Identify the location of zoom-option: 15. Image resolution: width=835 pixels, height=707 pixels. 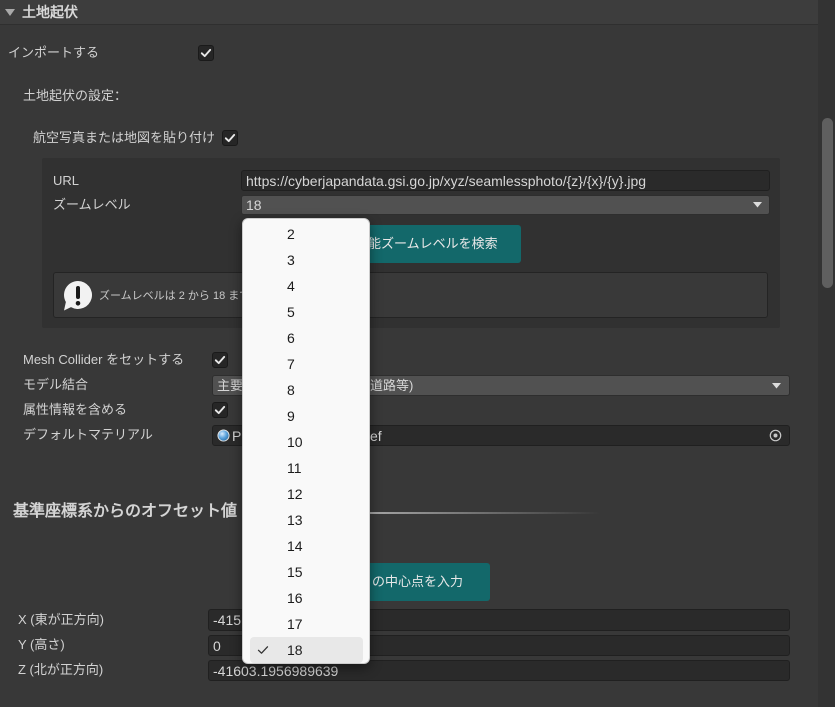
(306, 572).